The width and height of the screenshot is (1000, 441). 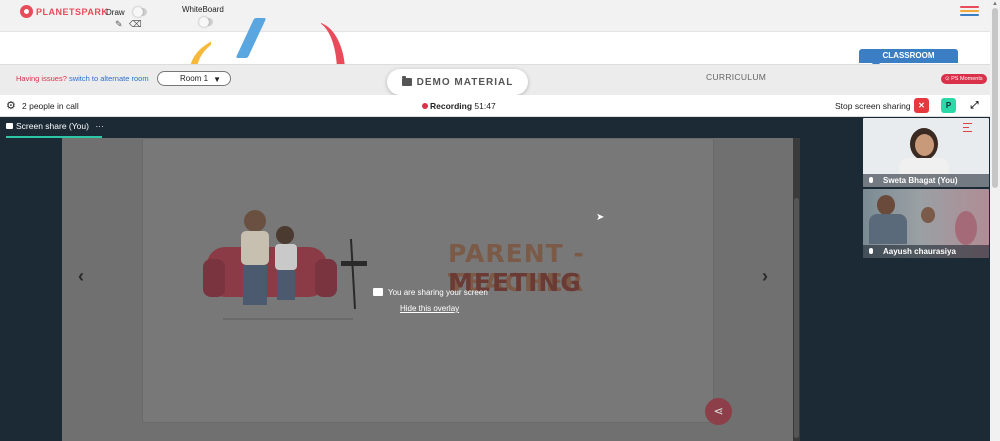 What do you see at coordinates (11, 105) in the screenshot?
I see `gear-icon: ⚙` at bounding box center [11, 105].